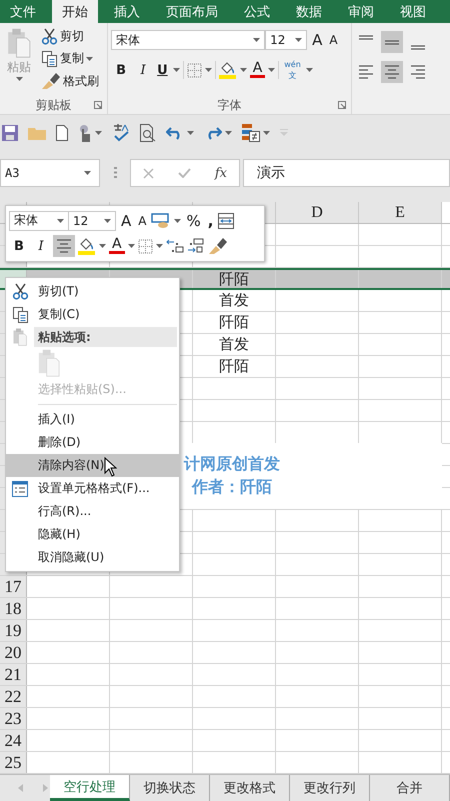 This screenshot has height=801, width=450. What do you see at coordinates (317, 212) in the screenshot?
I see `column-header: D` at bounding box center [317, 212].